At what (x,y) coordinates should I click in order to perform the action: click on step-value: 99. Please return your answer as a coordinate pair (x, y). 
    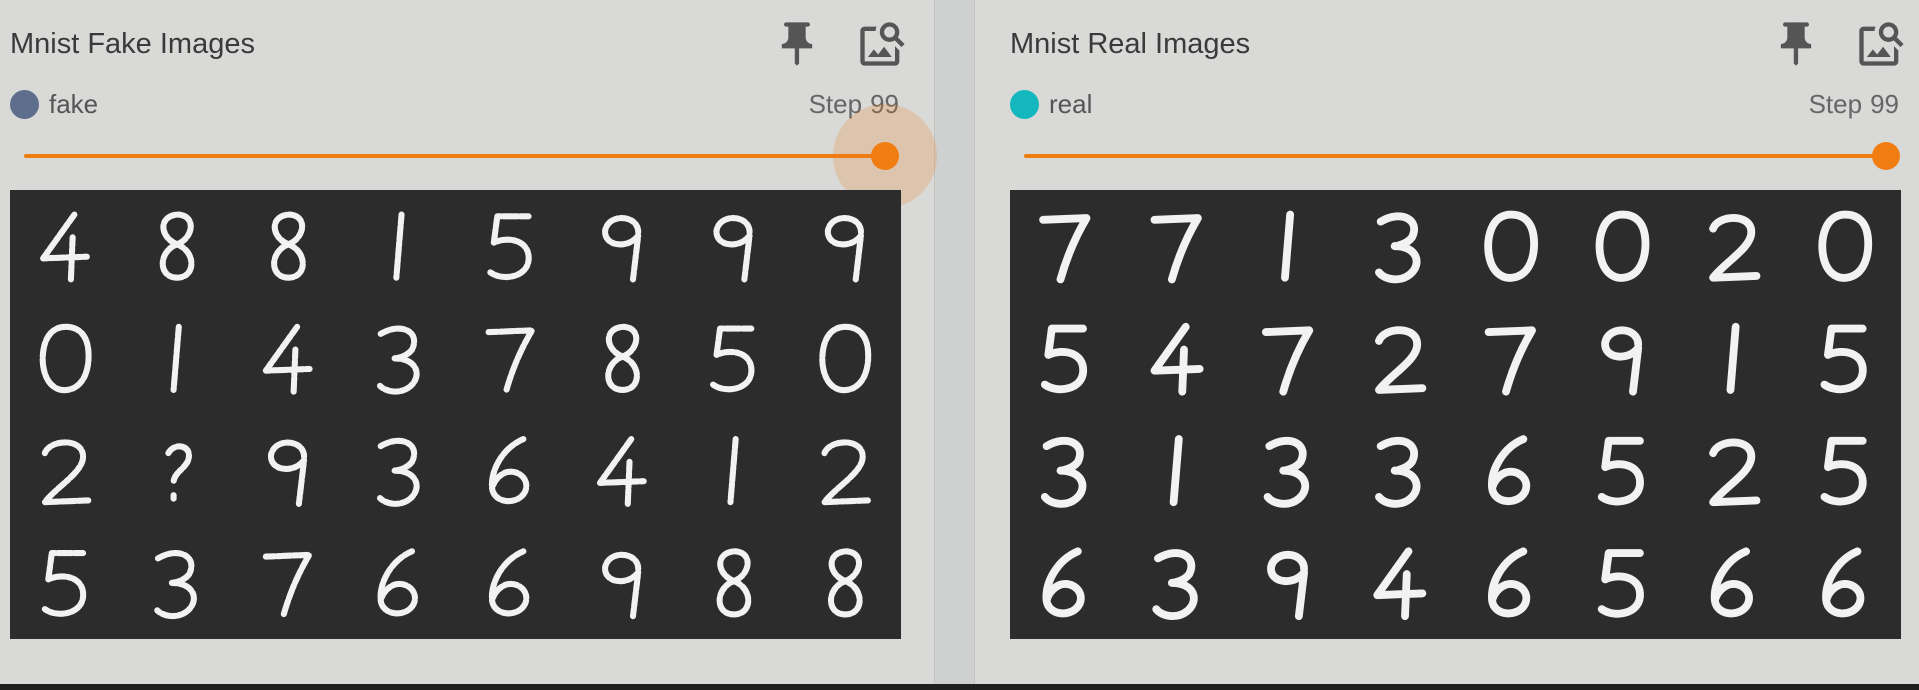
    Looking at the image, I should click on (1884, 104).